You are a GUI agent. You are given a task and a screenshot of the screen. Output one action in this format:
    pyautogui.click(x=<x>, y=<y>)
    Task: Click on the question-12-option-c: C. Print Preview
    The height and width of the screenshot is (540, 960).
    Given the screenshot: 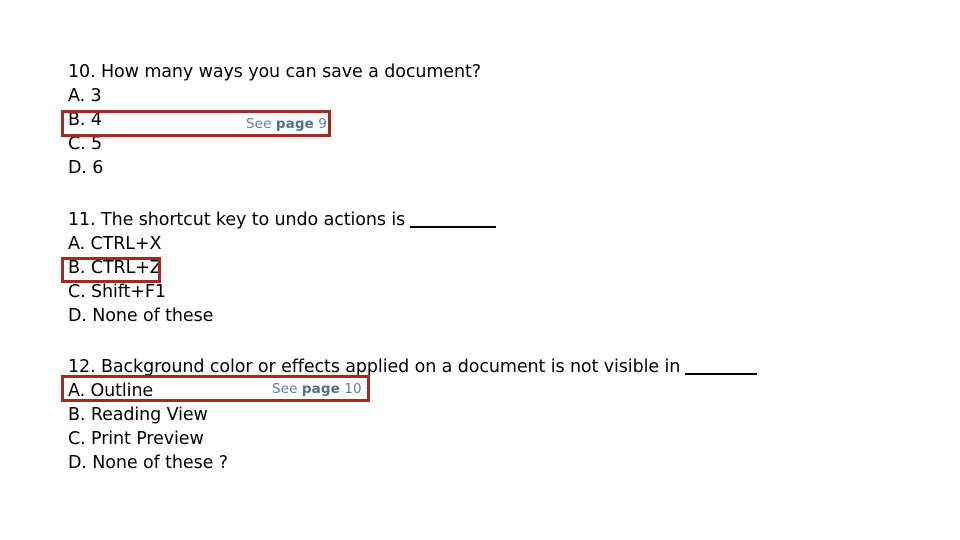 What is the action you would take?
    pyautogui.click(x=412, y=439)
    